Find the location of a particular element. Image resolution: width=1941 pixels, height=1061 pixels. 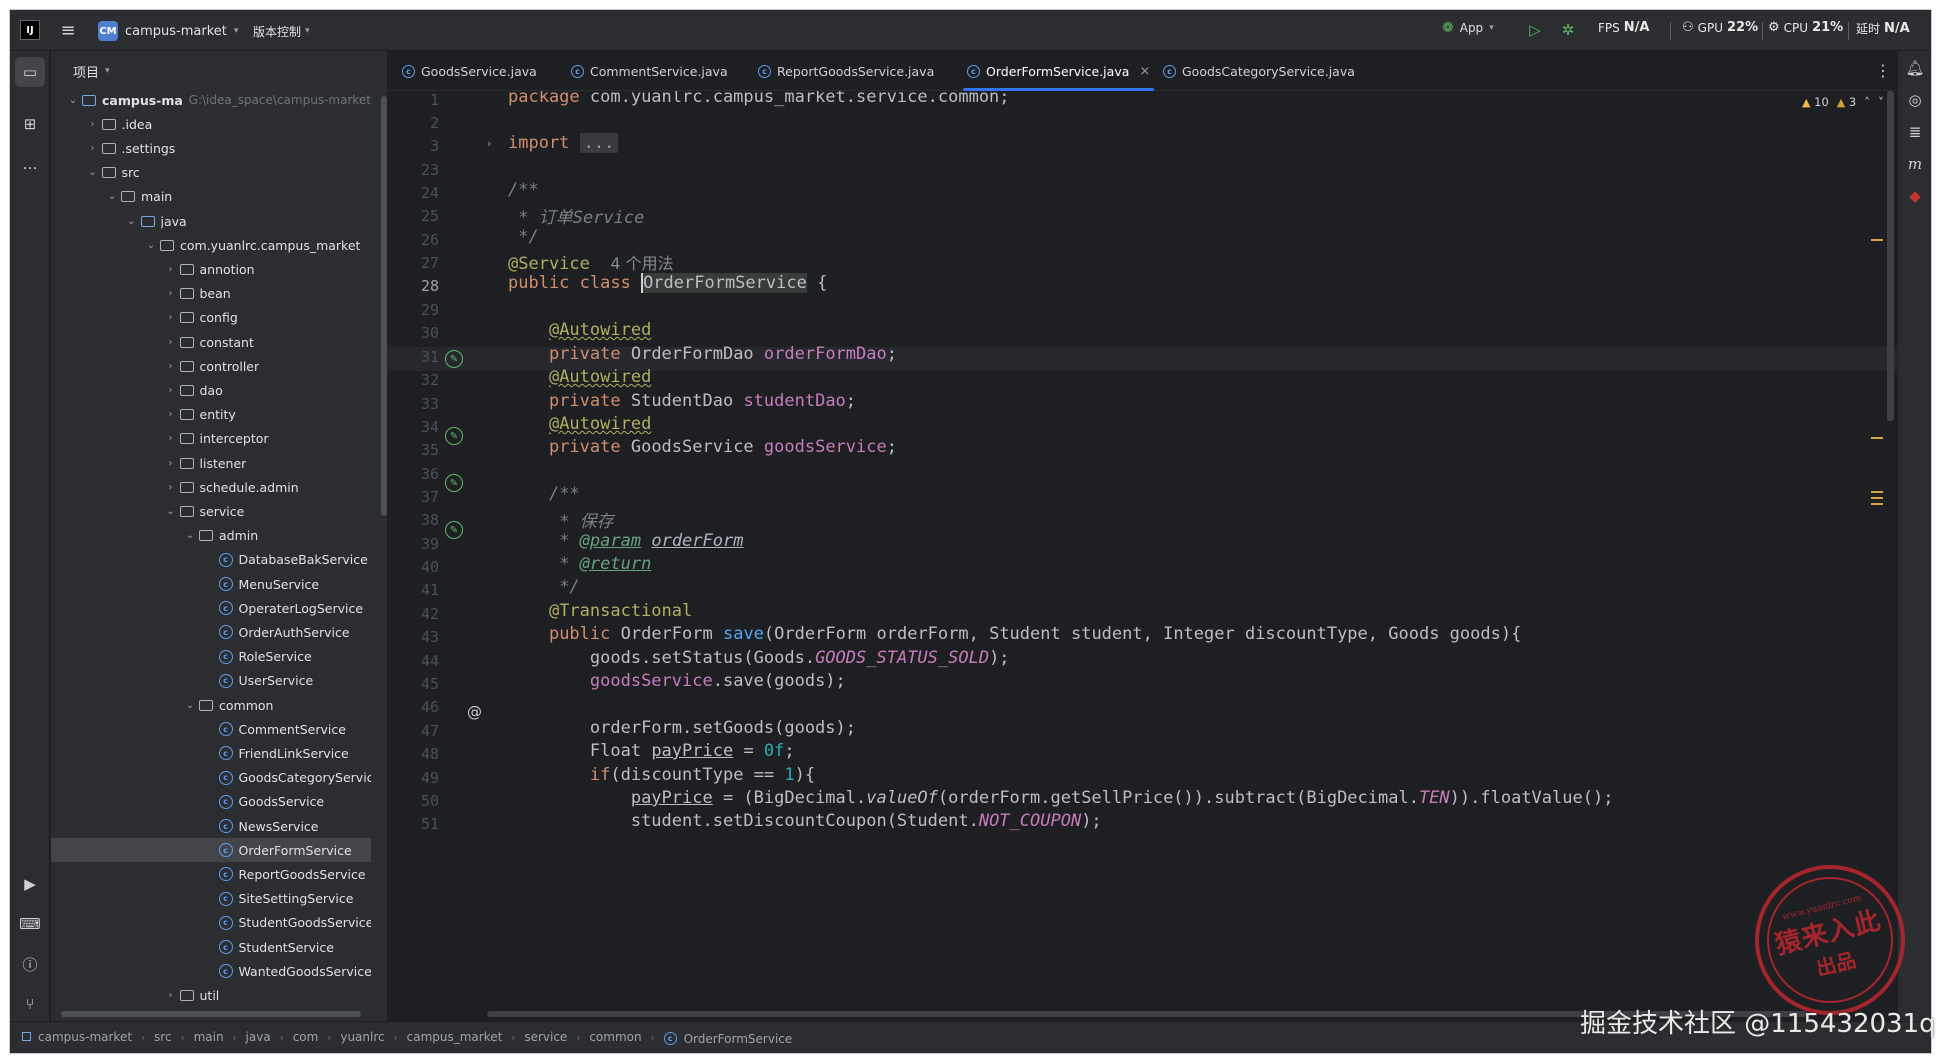

tree-item: c UserService is located at coordinates (211, 681).